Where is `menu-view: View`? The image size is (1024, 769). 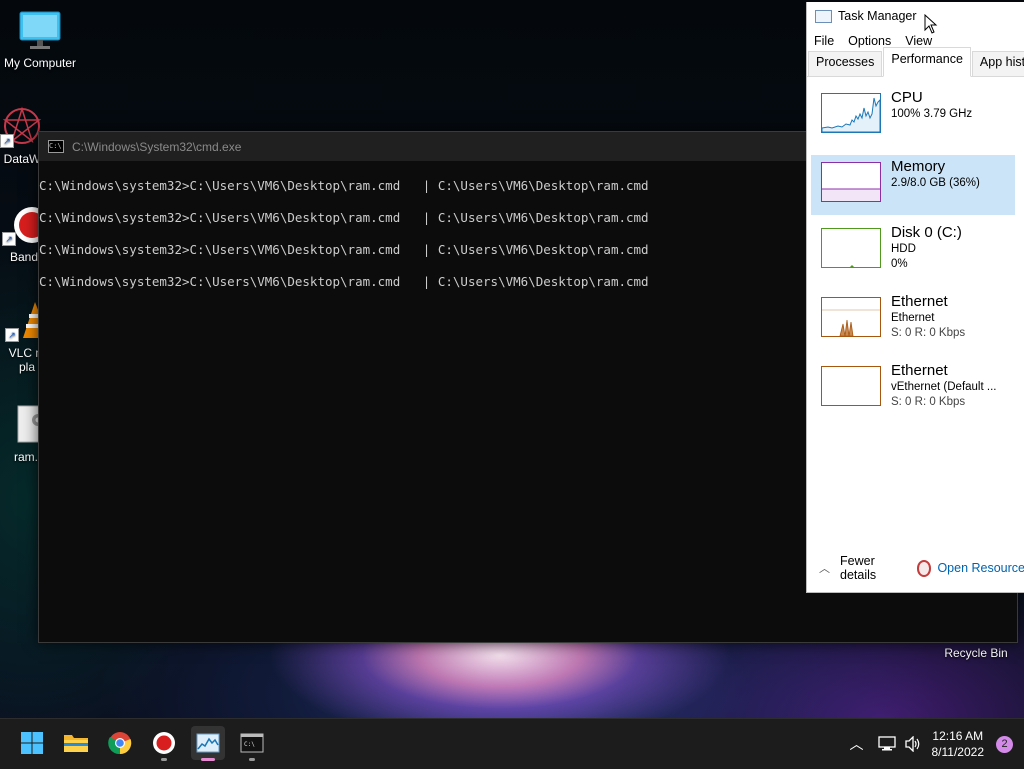
menu-view: View is located at coordinates (918, 41).